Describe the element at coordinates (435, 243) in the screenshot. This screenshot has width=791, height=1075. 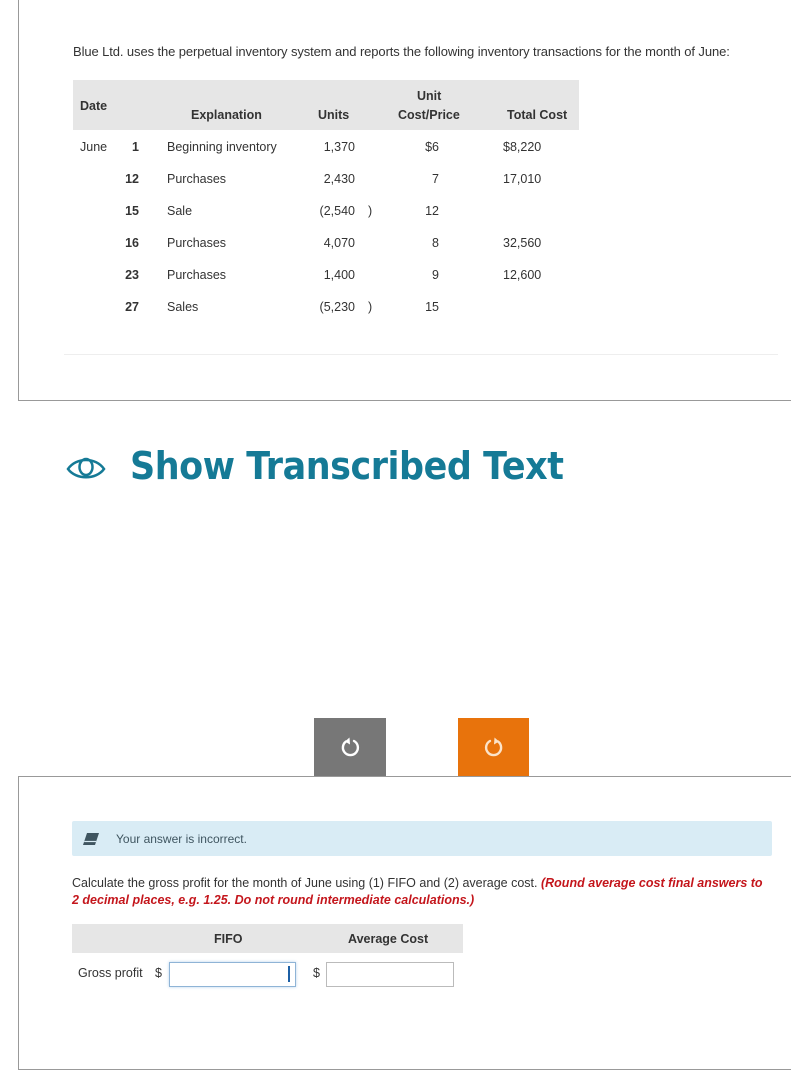
I see `row-unit-cost: 8` at that location.